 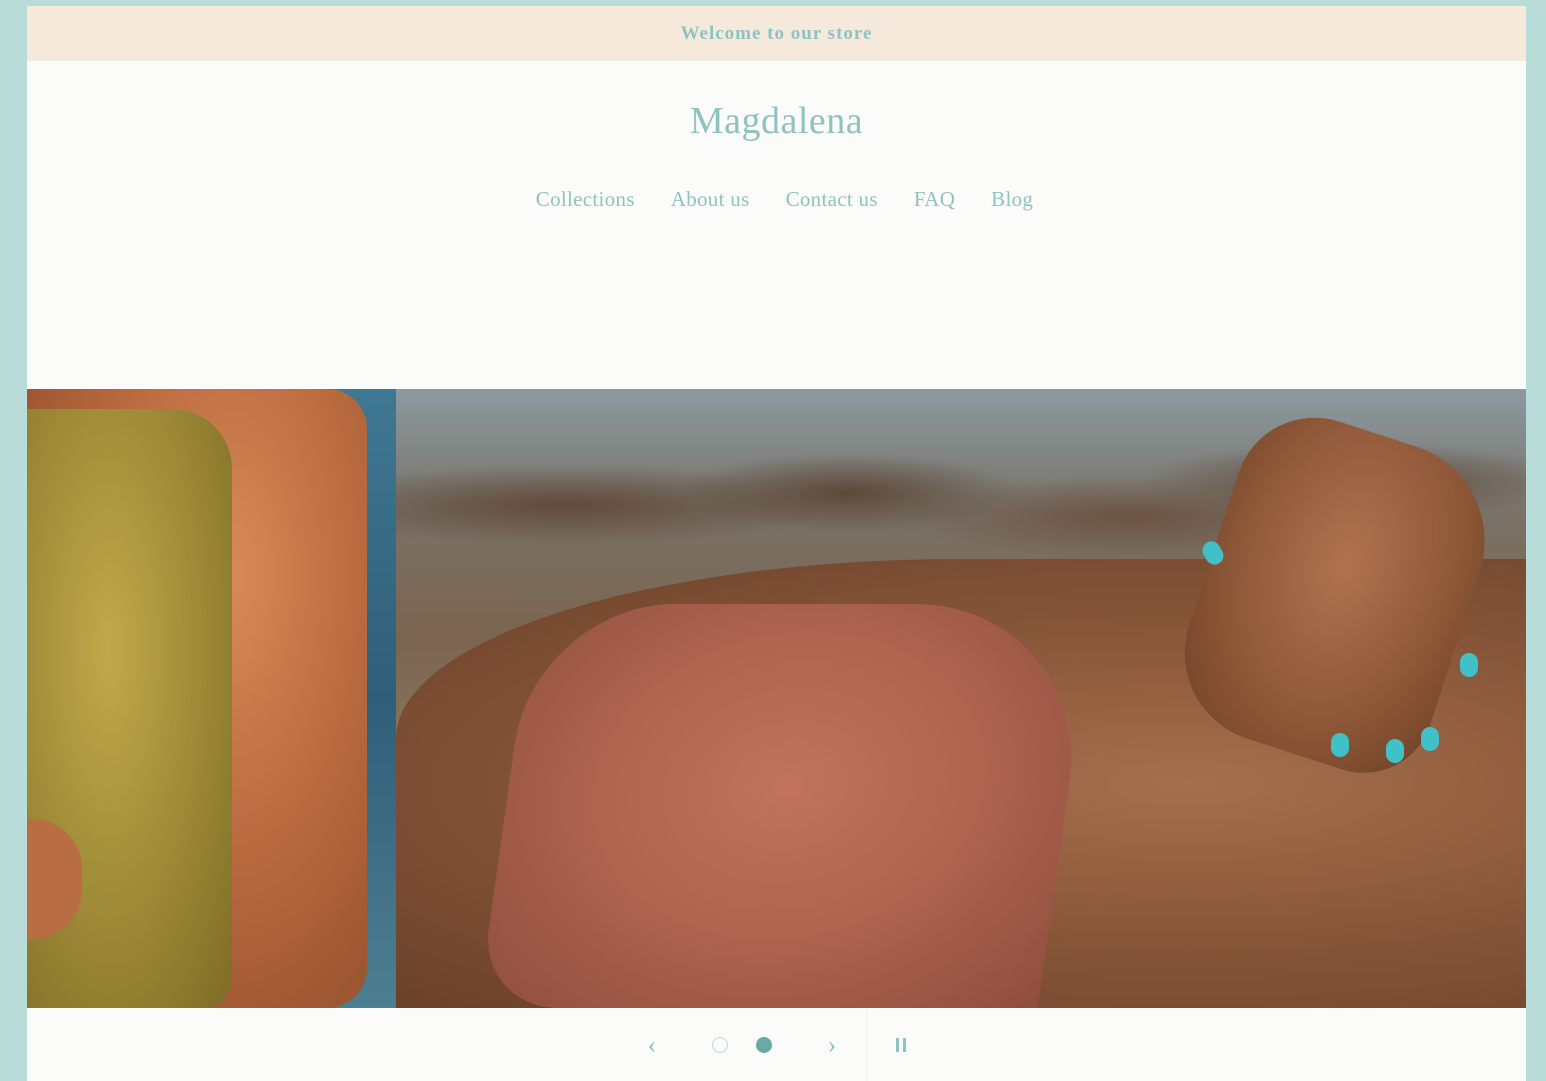 What do you see at coordinates (786, 806) in the screenshot?
I see `pink-bikini-top` at bounding box center [786, 806].